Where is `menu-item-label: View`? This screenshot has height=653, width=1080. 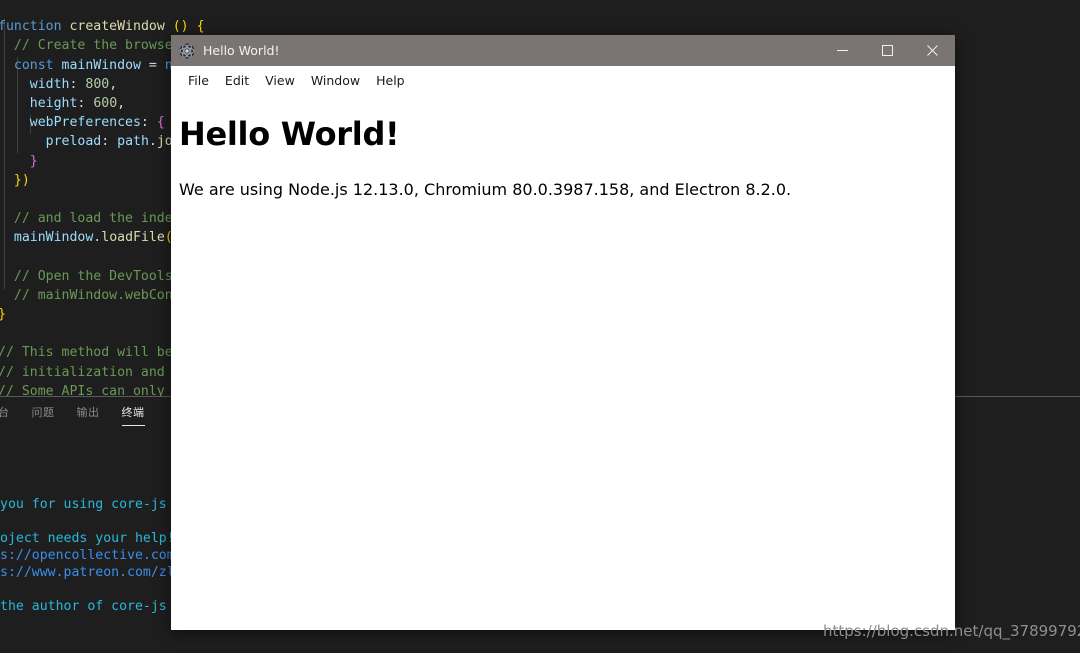 menu-item-label: View is located at coordinates (280, 80).